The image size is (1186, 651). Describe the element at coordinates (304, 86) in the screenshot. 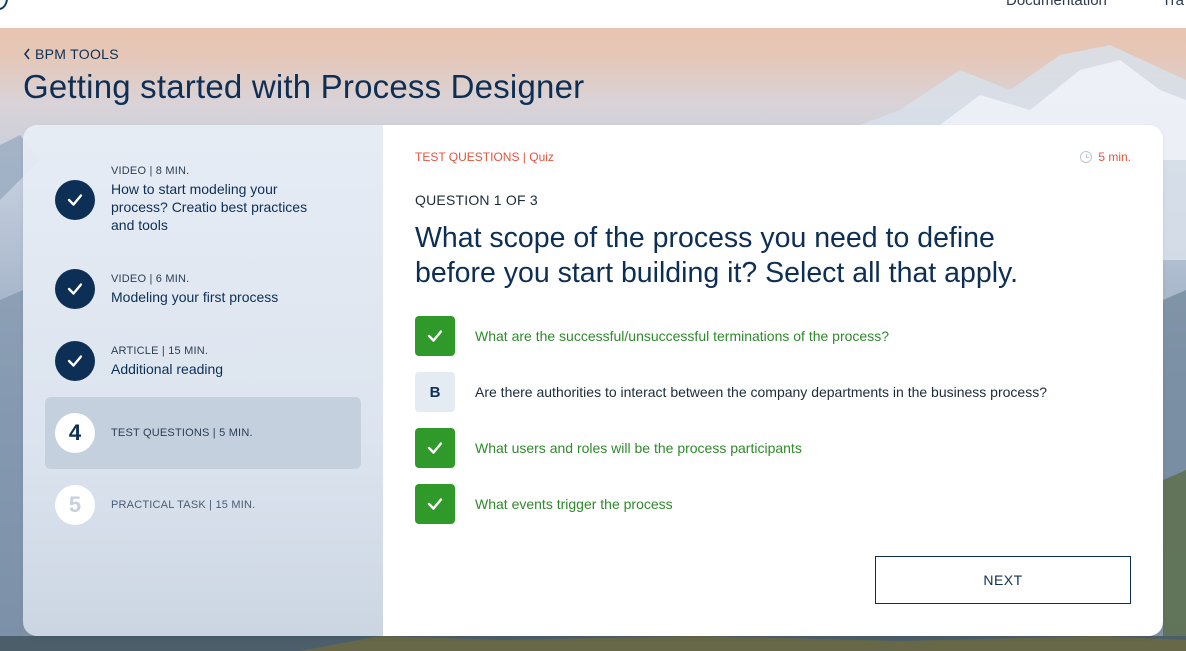

I see `page-title: Getting started with Process Designer` at that location.